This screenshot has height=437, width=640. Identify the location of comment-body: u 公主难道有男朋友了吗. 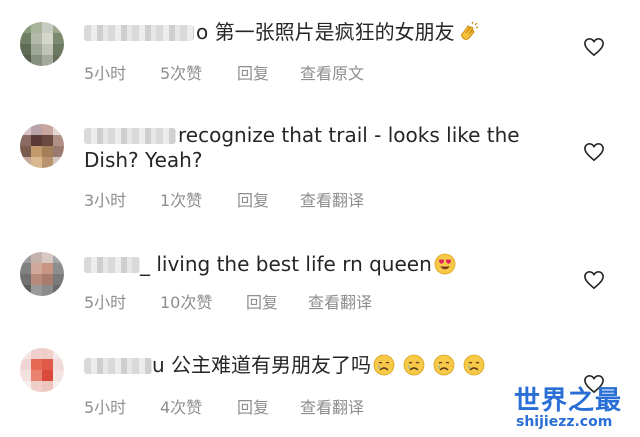
(262, 365).